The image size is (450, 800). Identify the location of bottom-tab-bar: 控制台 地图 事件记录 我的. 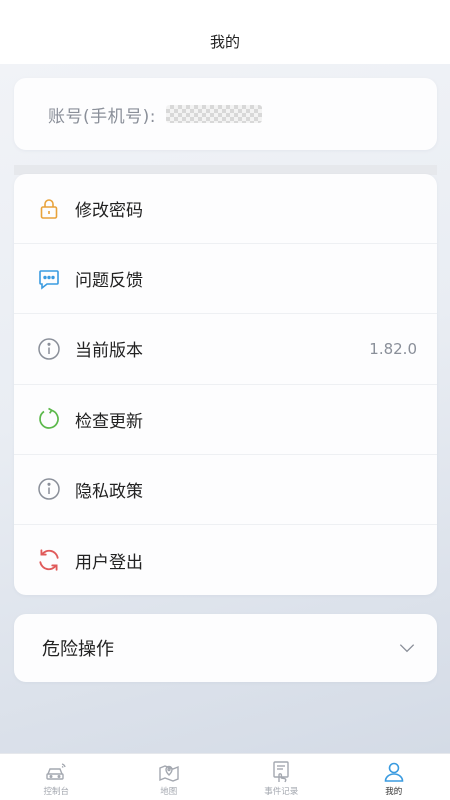
(225, 776).